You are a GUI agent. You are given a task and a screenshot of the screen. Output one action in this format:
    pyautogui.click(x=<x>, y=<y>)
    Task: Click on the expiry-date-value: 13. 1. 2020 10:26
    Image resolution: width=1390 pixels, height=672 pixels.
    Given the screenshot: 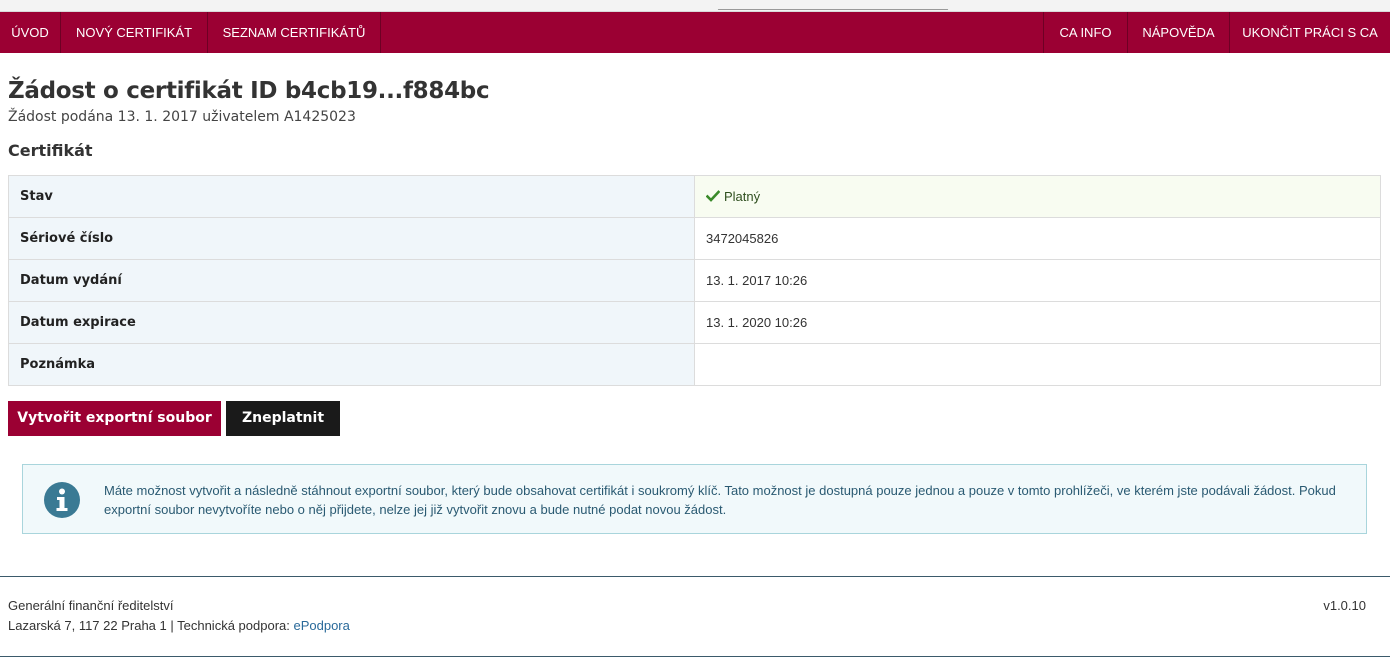 What is the action you would take?
    pyautogui.click(x=757, y=322)
    